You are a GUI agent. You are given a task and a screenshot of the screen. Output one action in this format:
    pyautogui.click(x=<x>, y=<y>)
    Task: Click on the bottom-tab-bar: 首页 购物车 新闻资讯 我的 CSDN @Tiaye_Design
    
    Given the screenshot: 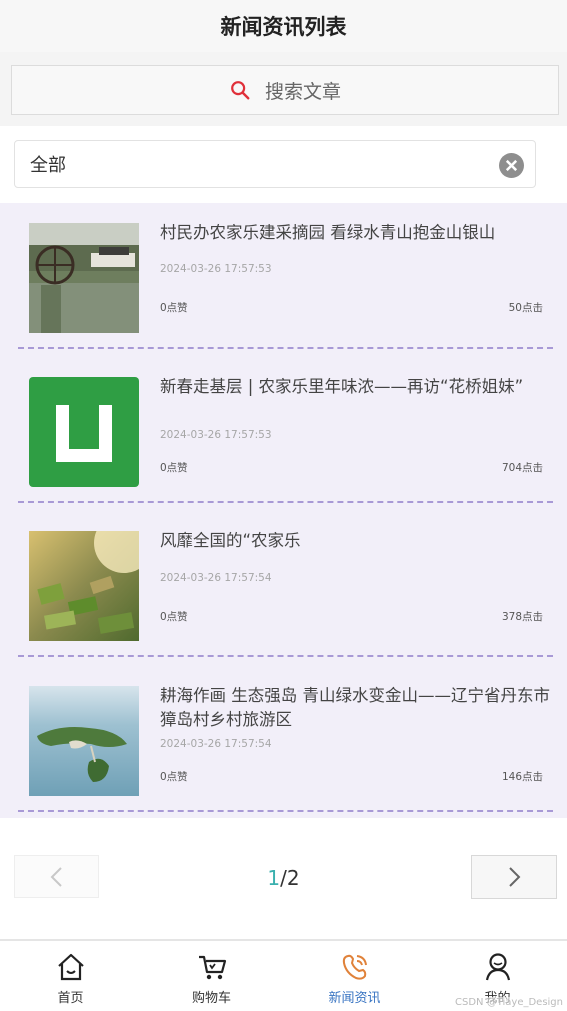 What is the action you would take?
    pyautogui.click(x=283, y=975)
    